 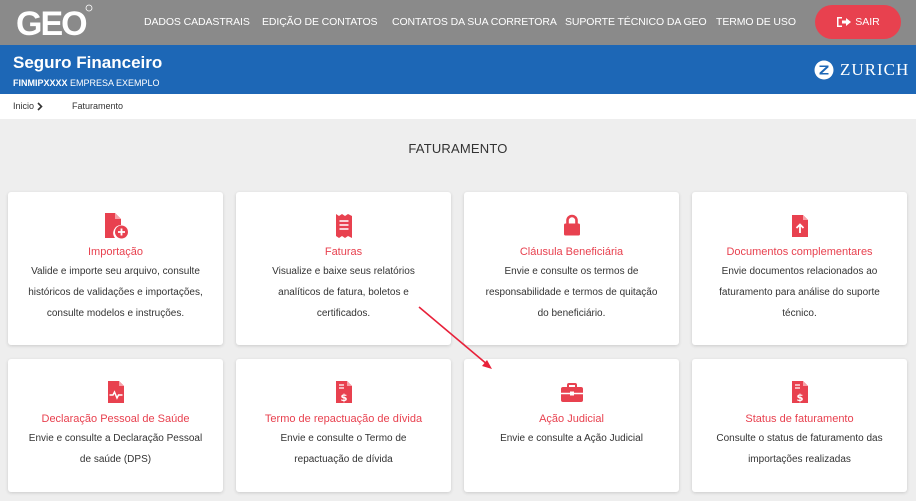 What do you see at coordinates (88, 62) in the screenshot?
I see `product-title: Seguro Financeiro` at bounding box center [88, 62].